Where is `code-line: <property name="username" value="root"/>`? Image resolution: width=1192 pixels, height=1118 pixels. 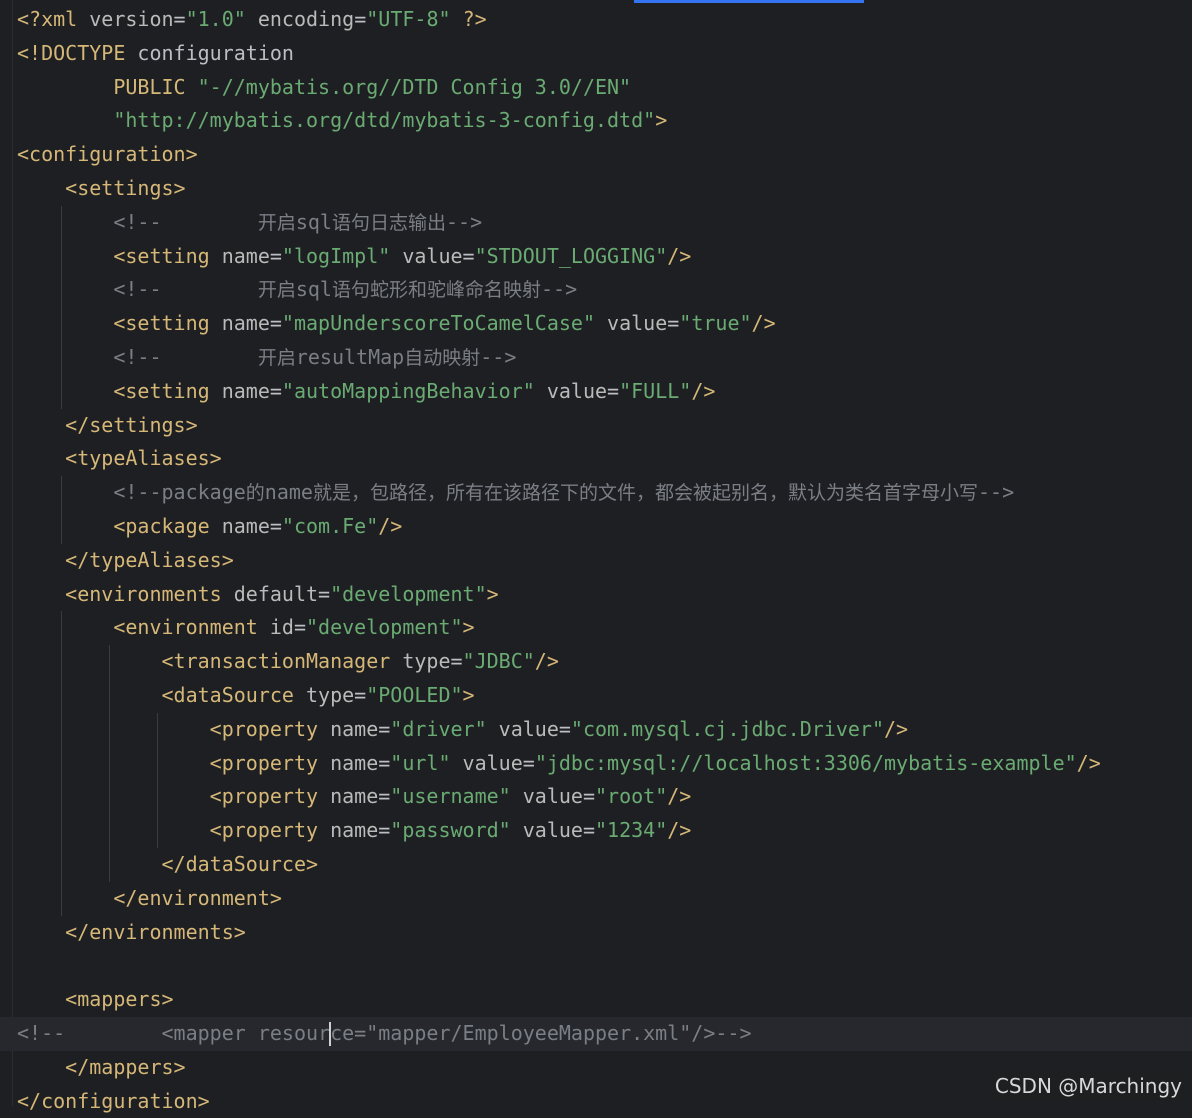
code-line: <property name="username" value="root"/> is located at coordinates (596, 797).